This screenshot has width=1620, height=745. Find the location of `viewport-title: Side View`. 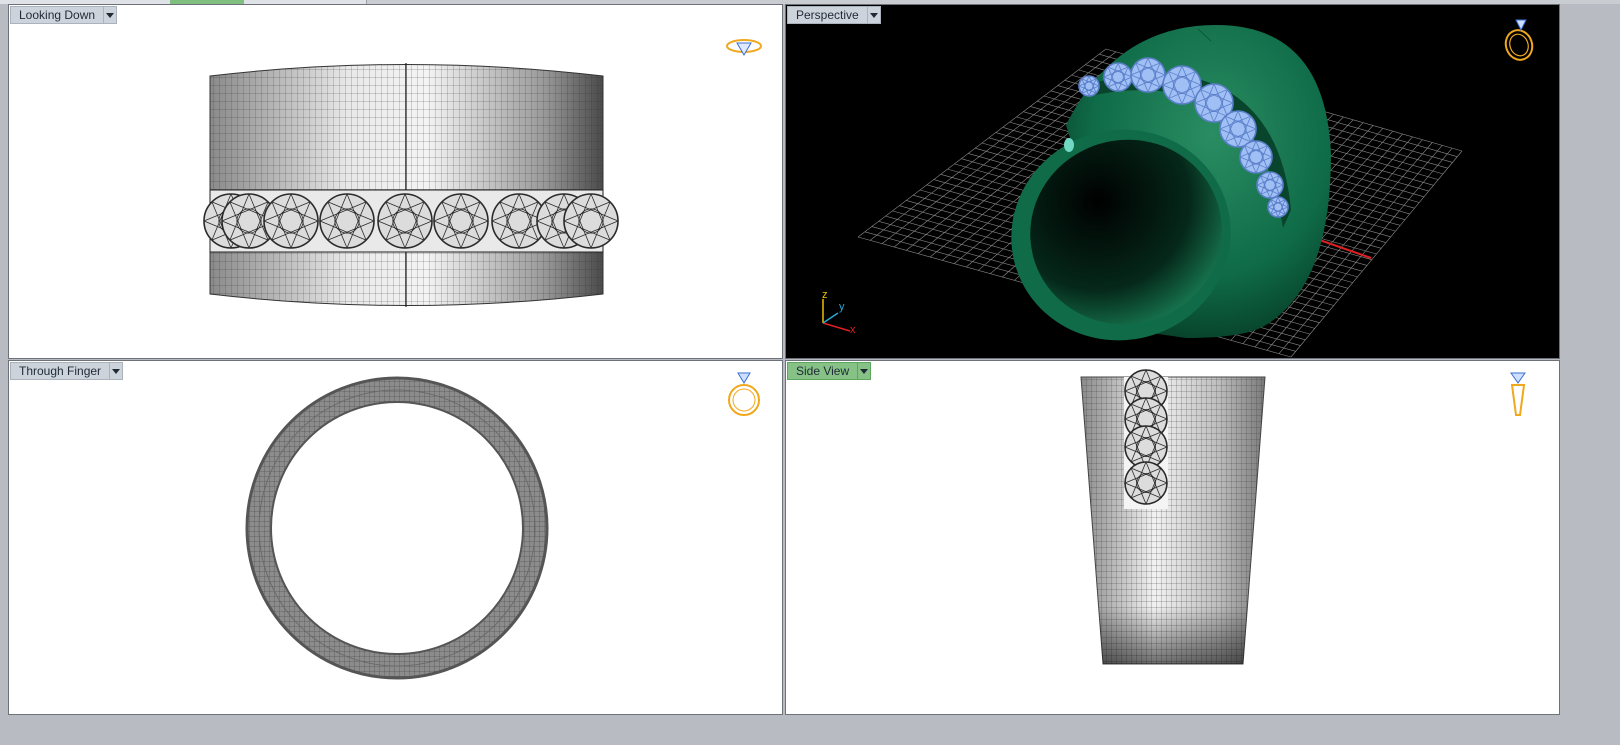

viewport-title: Side View is located at coordinates (823, 371).